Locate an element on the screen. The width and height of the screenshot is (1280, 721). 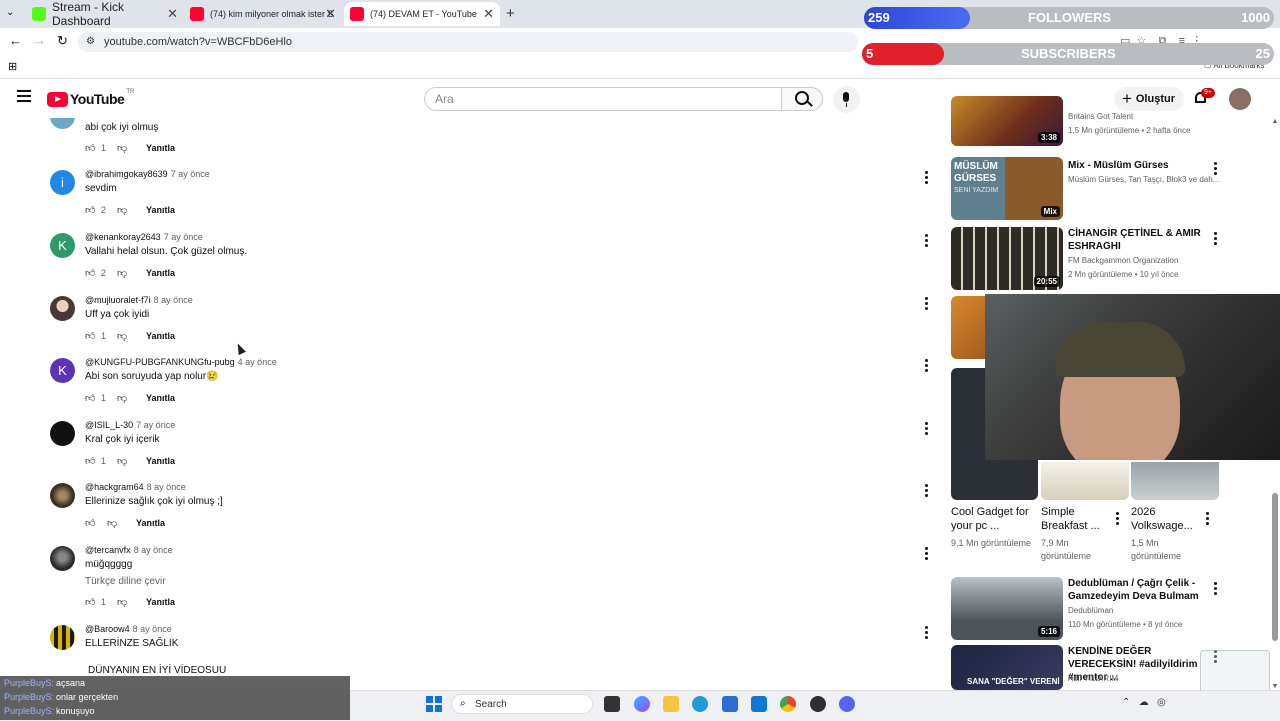
comment-author: @ISIL_L-30 is located at coordinates (109, 425).